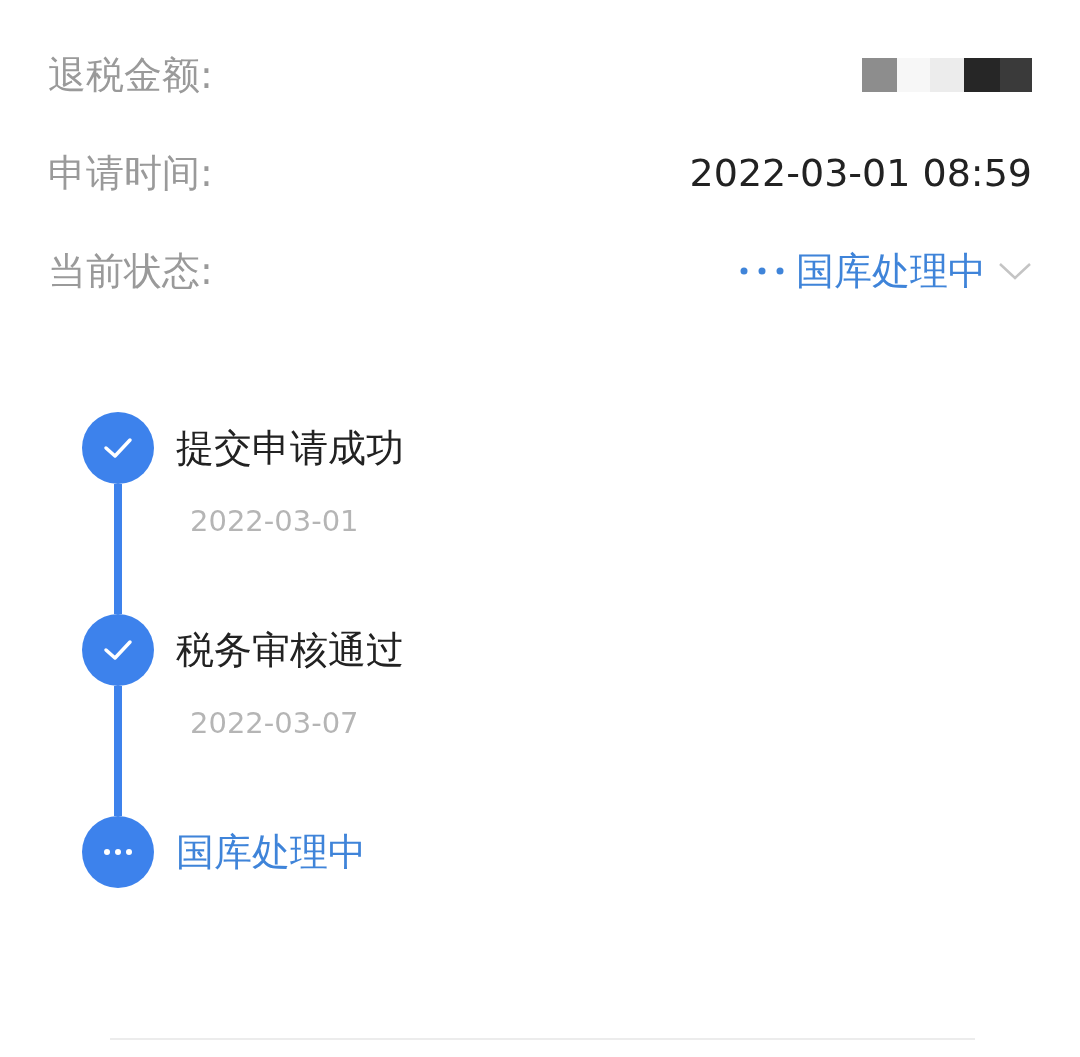 The height and width of the screenshot is (1057, 1080). Describe the element at coordinates (290, 650) in the screenshot. I see `step-title: 税务审核通过` at that location.